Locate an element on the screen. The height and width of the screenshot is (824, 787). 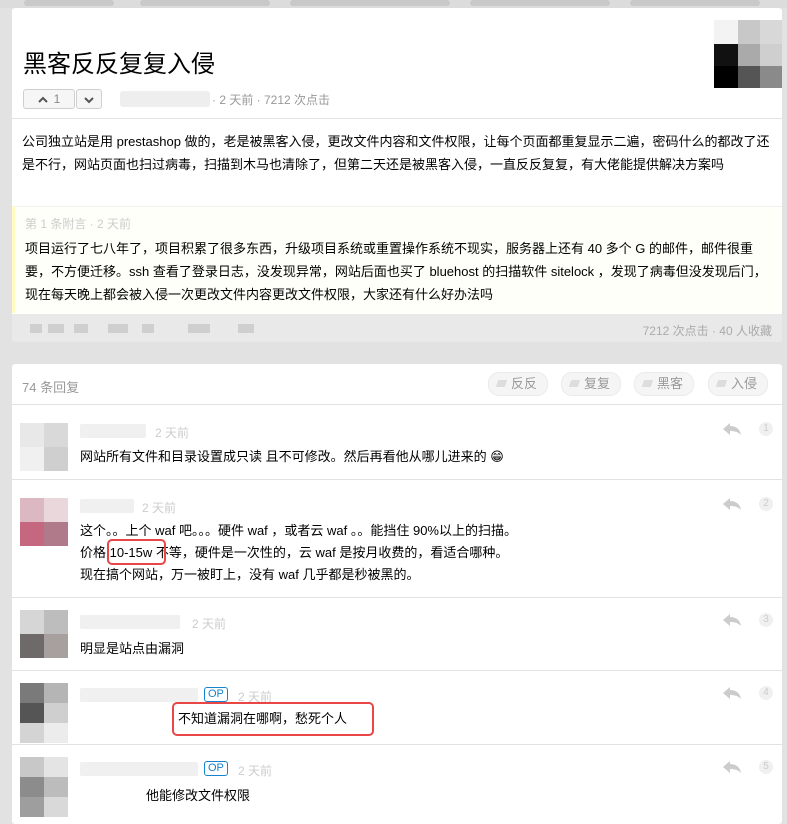
tag-fanfan: 反反 is located at coordinates (518, 384).